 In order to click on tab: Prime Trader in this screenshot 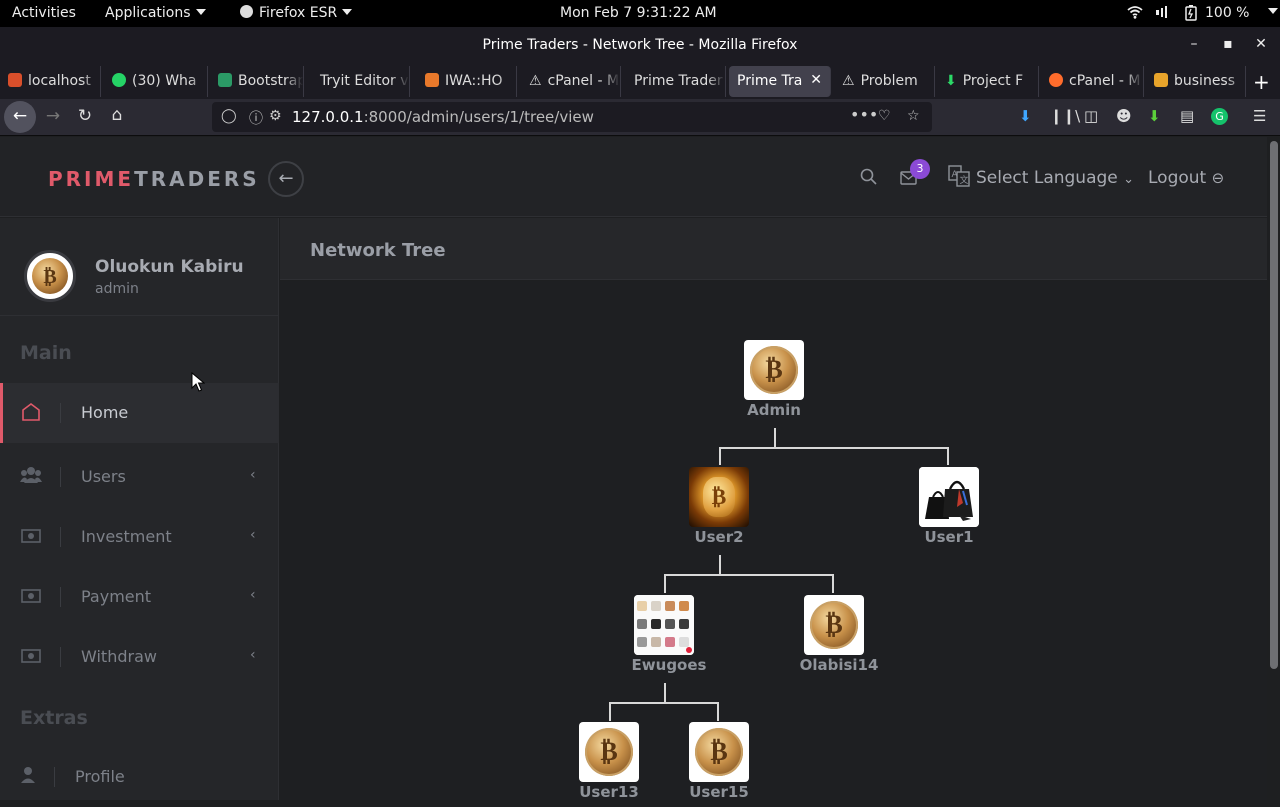, I will do `click(675, 81)`.